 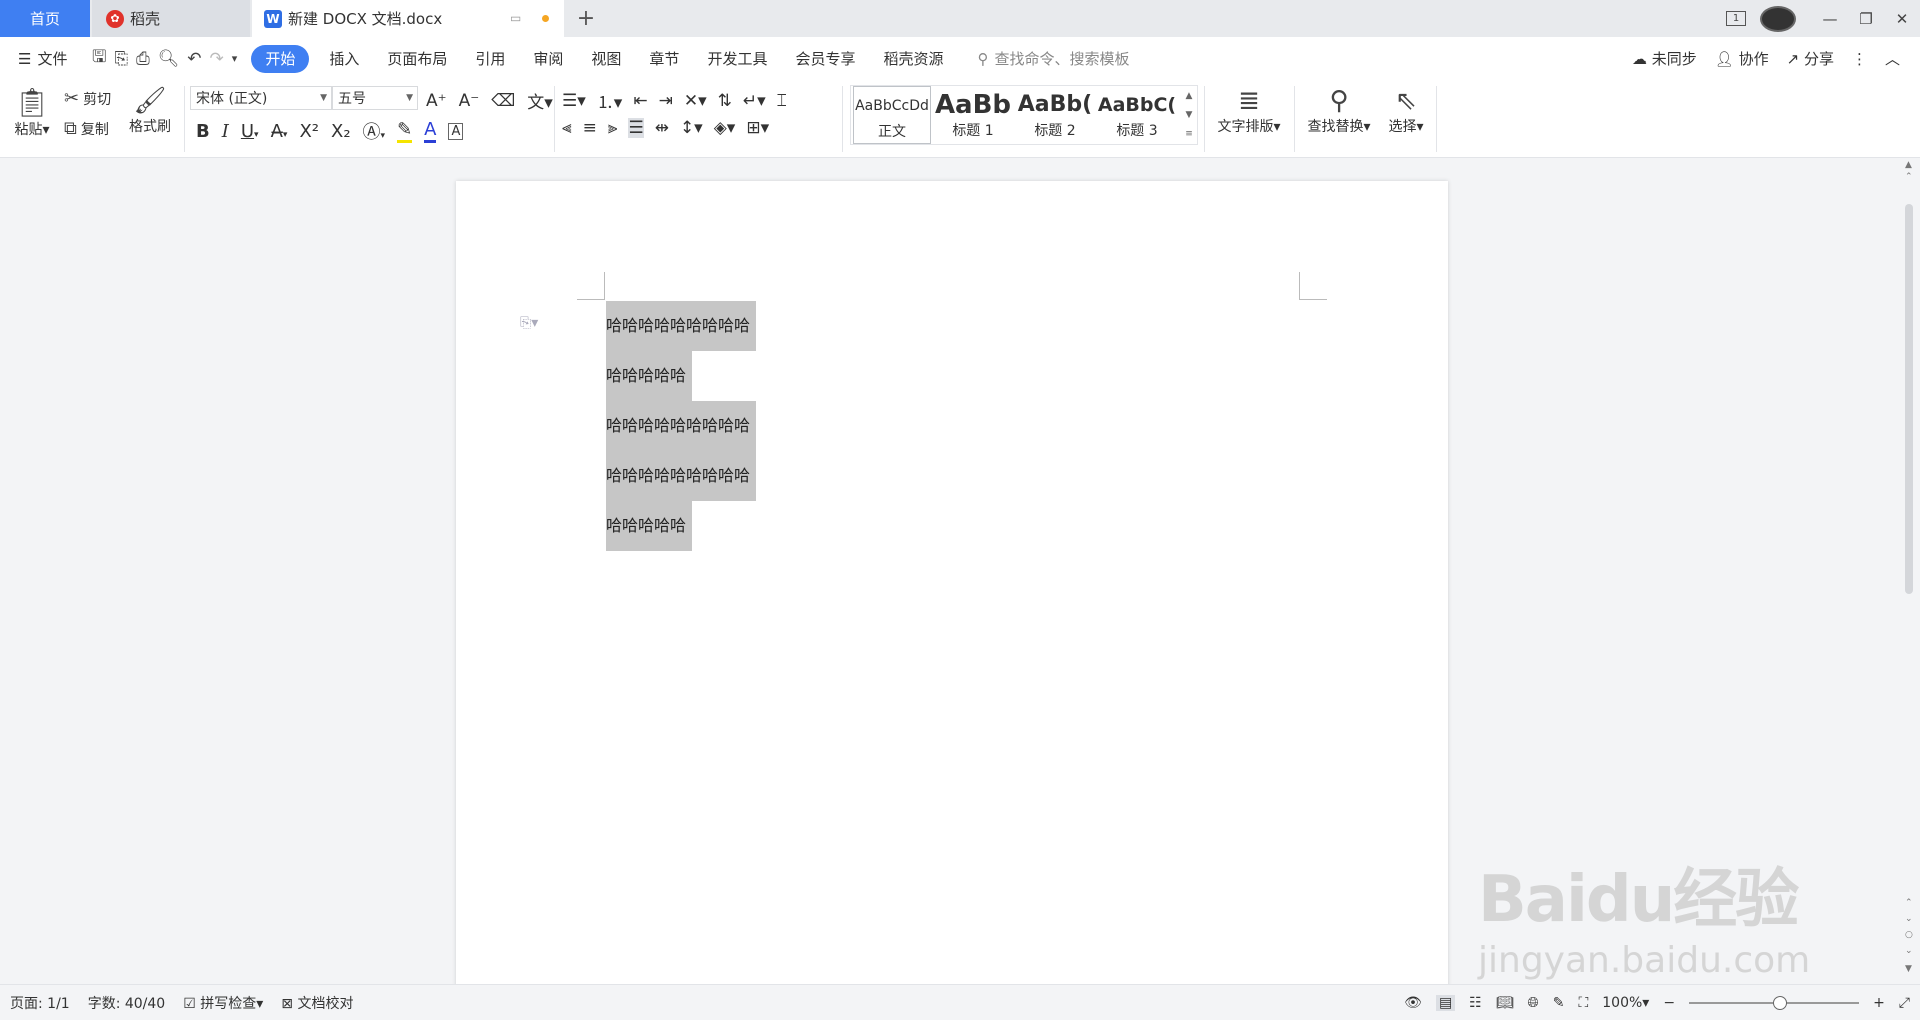 What do you see at coordinates (171, 18) in the screenshot?
I see `tab-daoke: ✿ 稻壳` at bounding box center [171, 18].